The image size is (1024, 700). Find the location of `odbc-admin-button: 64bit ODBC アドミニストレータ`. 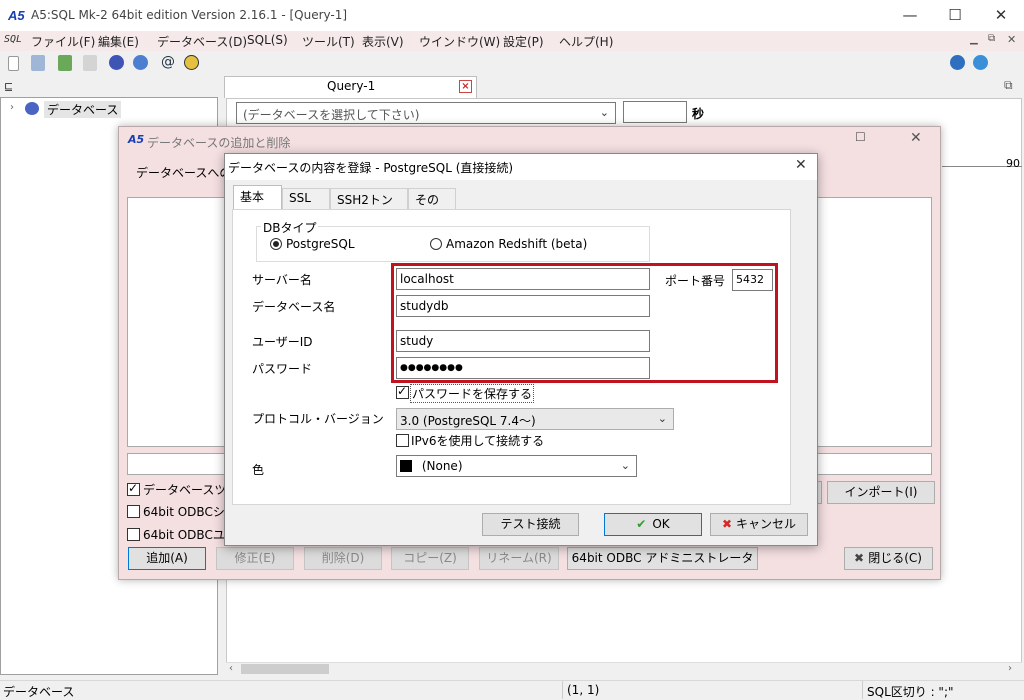

odbc-admin-button: 64bit ODBC アドミニストレータ is located at coordinates (662, 558).